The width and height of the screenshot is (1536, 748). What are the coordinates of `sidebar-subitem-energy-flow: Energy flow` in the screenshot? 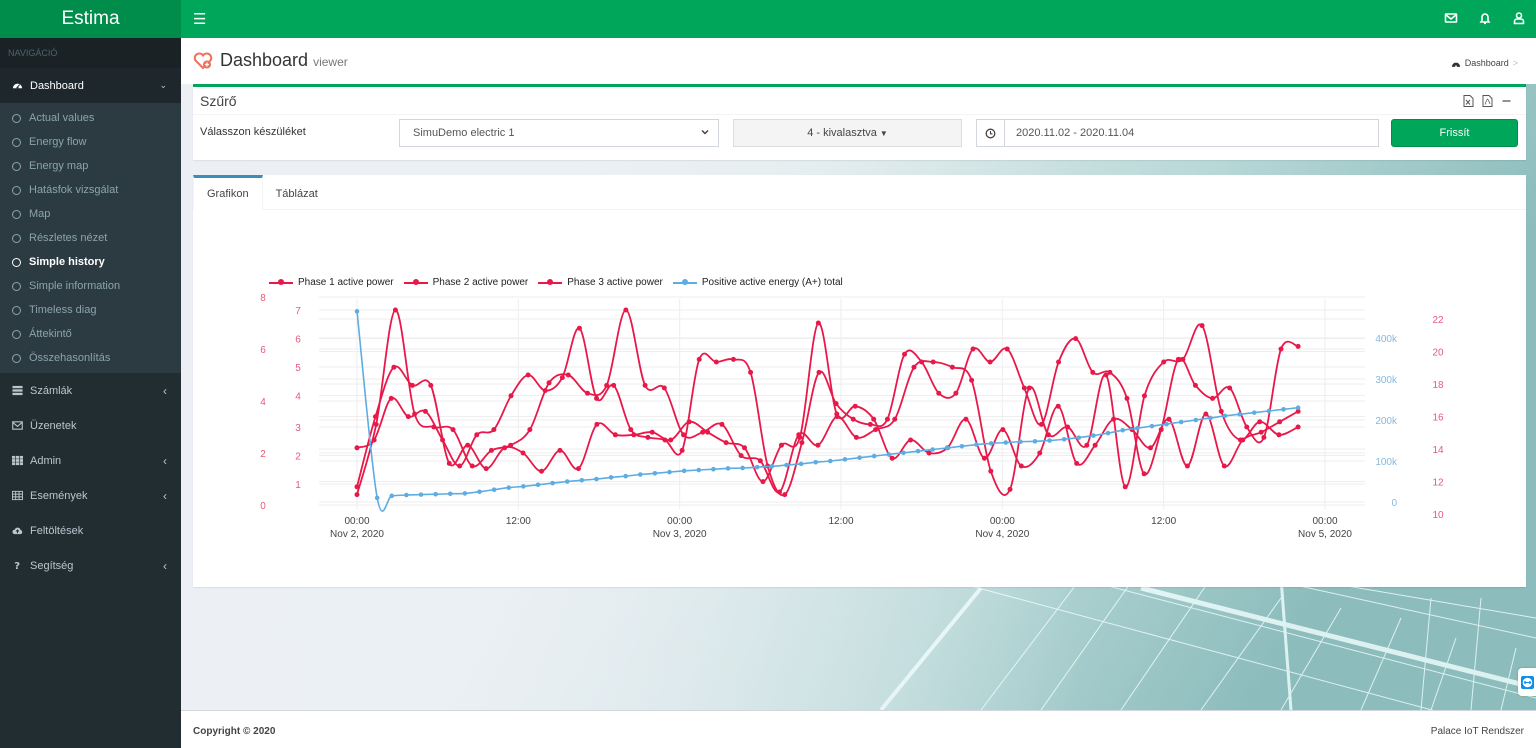 It's located at (90, 142).